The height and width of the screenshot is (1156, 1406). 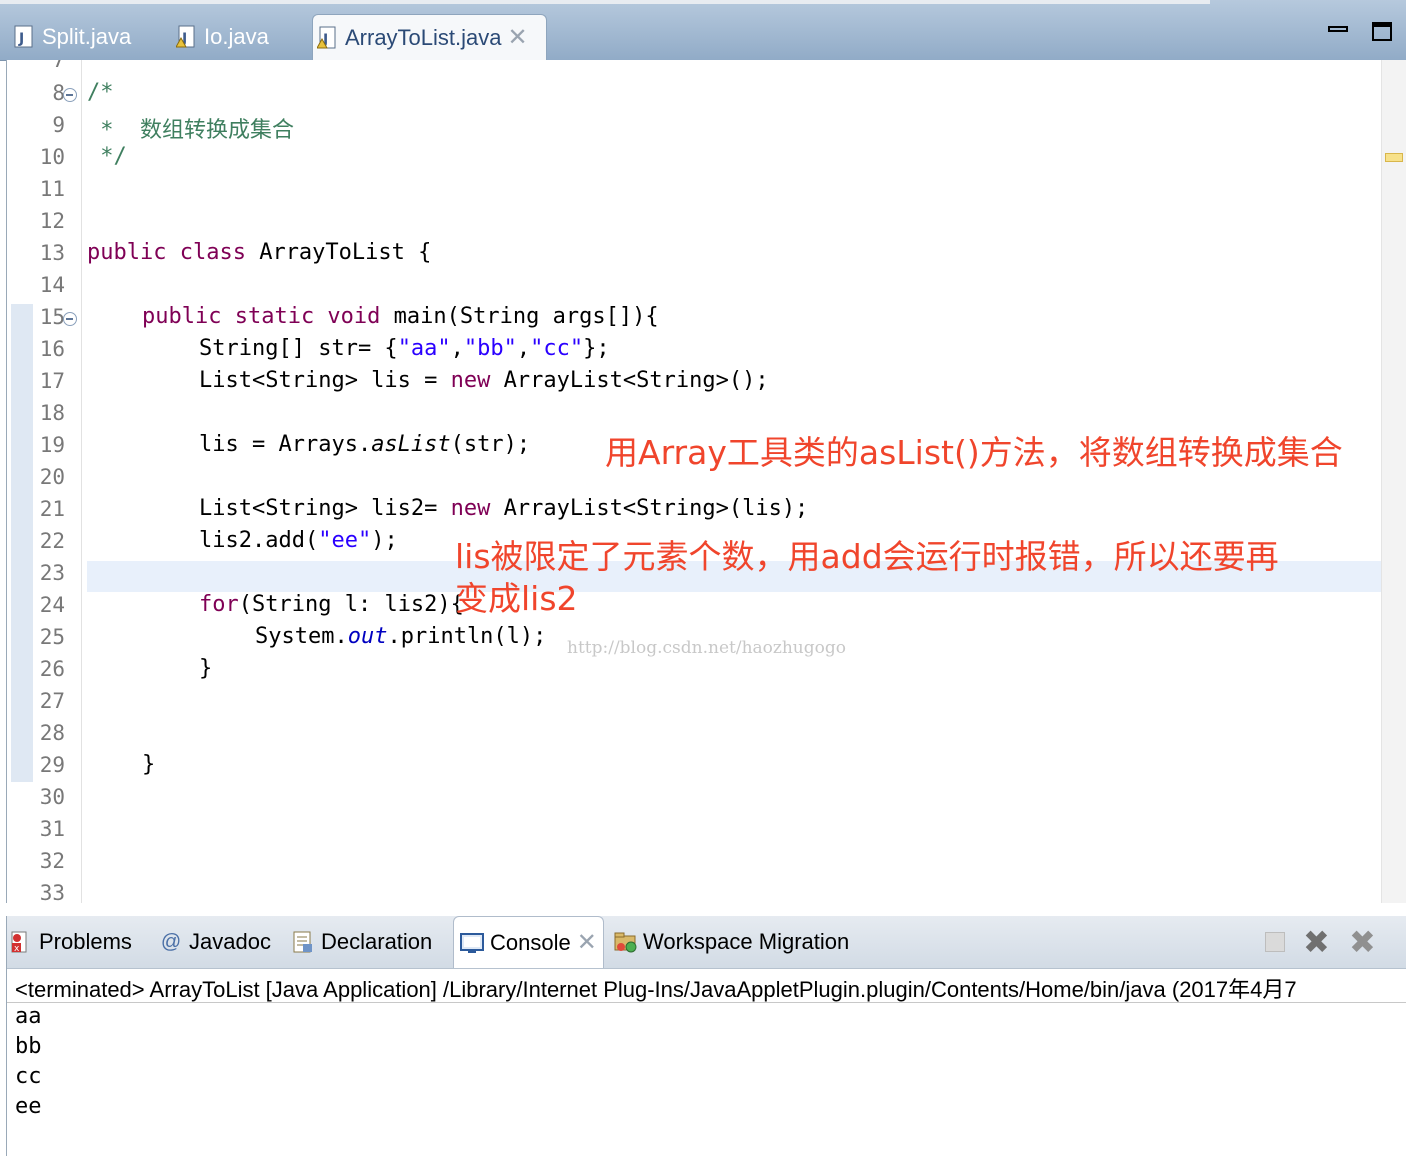 What do you see at coordinates (52, 669) in the screenshot?
I see `line-number: 26` at bounding box center [52, 669].